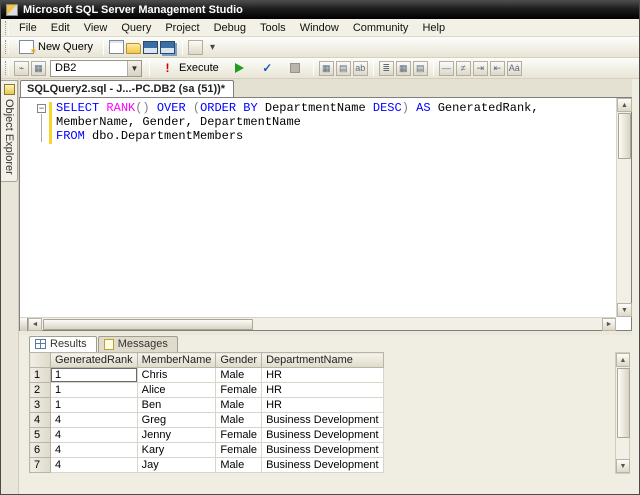  Describe the element at coordinates (134, 48) in the screenshot. I see `open-file-icon` at that location.